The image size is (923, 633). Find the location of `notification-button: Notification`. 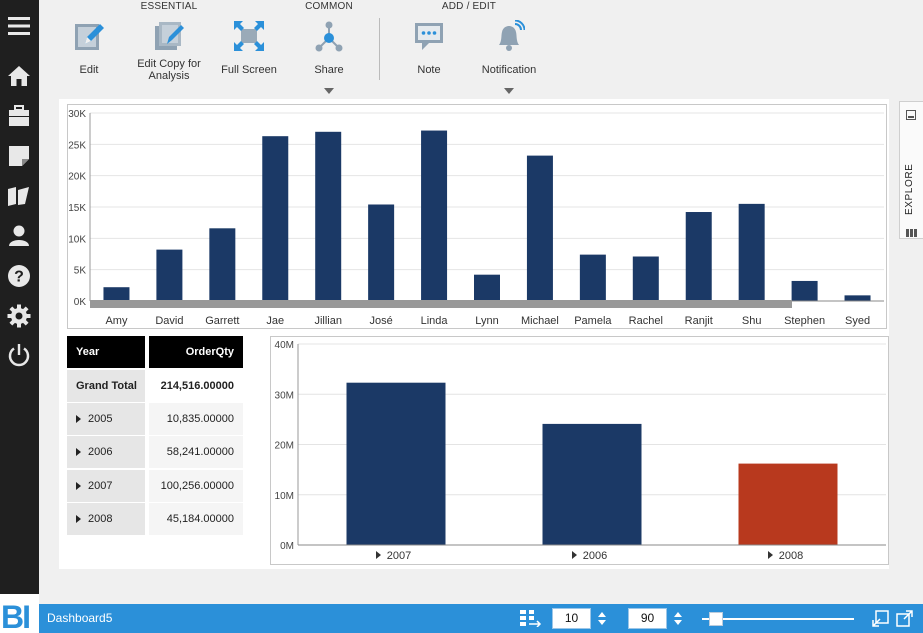

notification-button: Notification is located at coordinates (509, 58).